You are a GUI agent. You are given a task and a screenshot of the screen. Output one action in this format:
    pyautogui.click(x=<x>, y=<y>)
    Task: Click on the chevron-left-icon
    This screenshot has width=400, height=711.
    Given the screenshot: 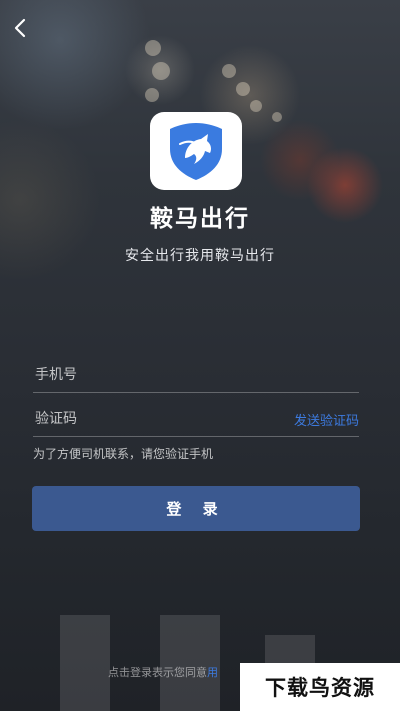 What is the action you would take?
    pyautogui.click(x=20, y=28)
    